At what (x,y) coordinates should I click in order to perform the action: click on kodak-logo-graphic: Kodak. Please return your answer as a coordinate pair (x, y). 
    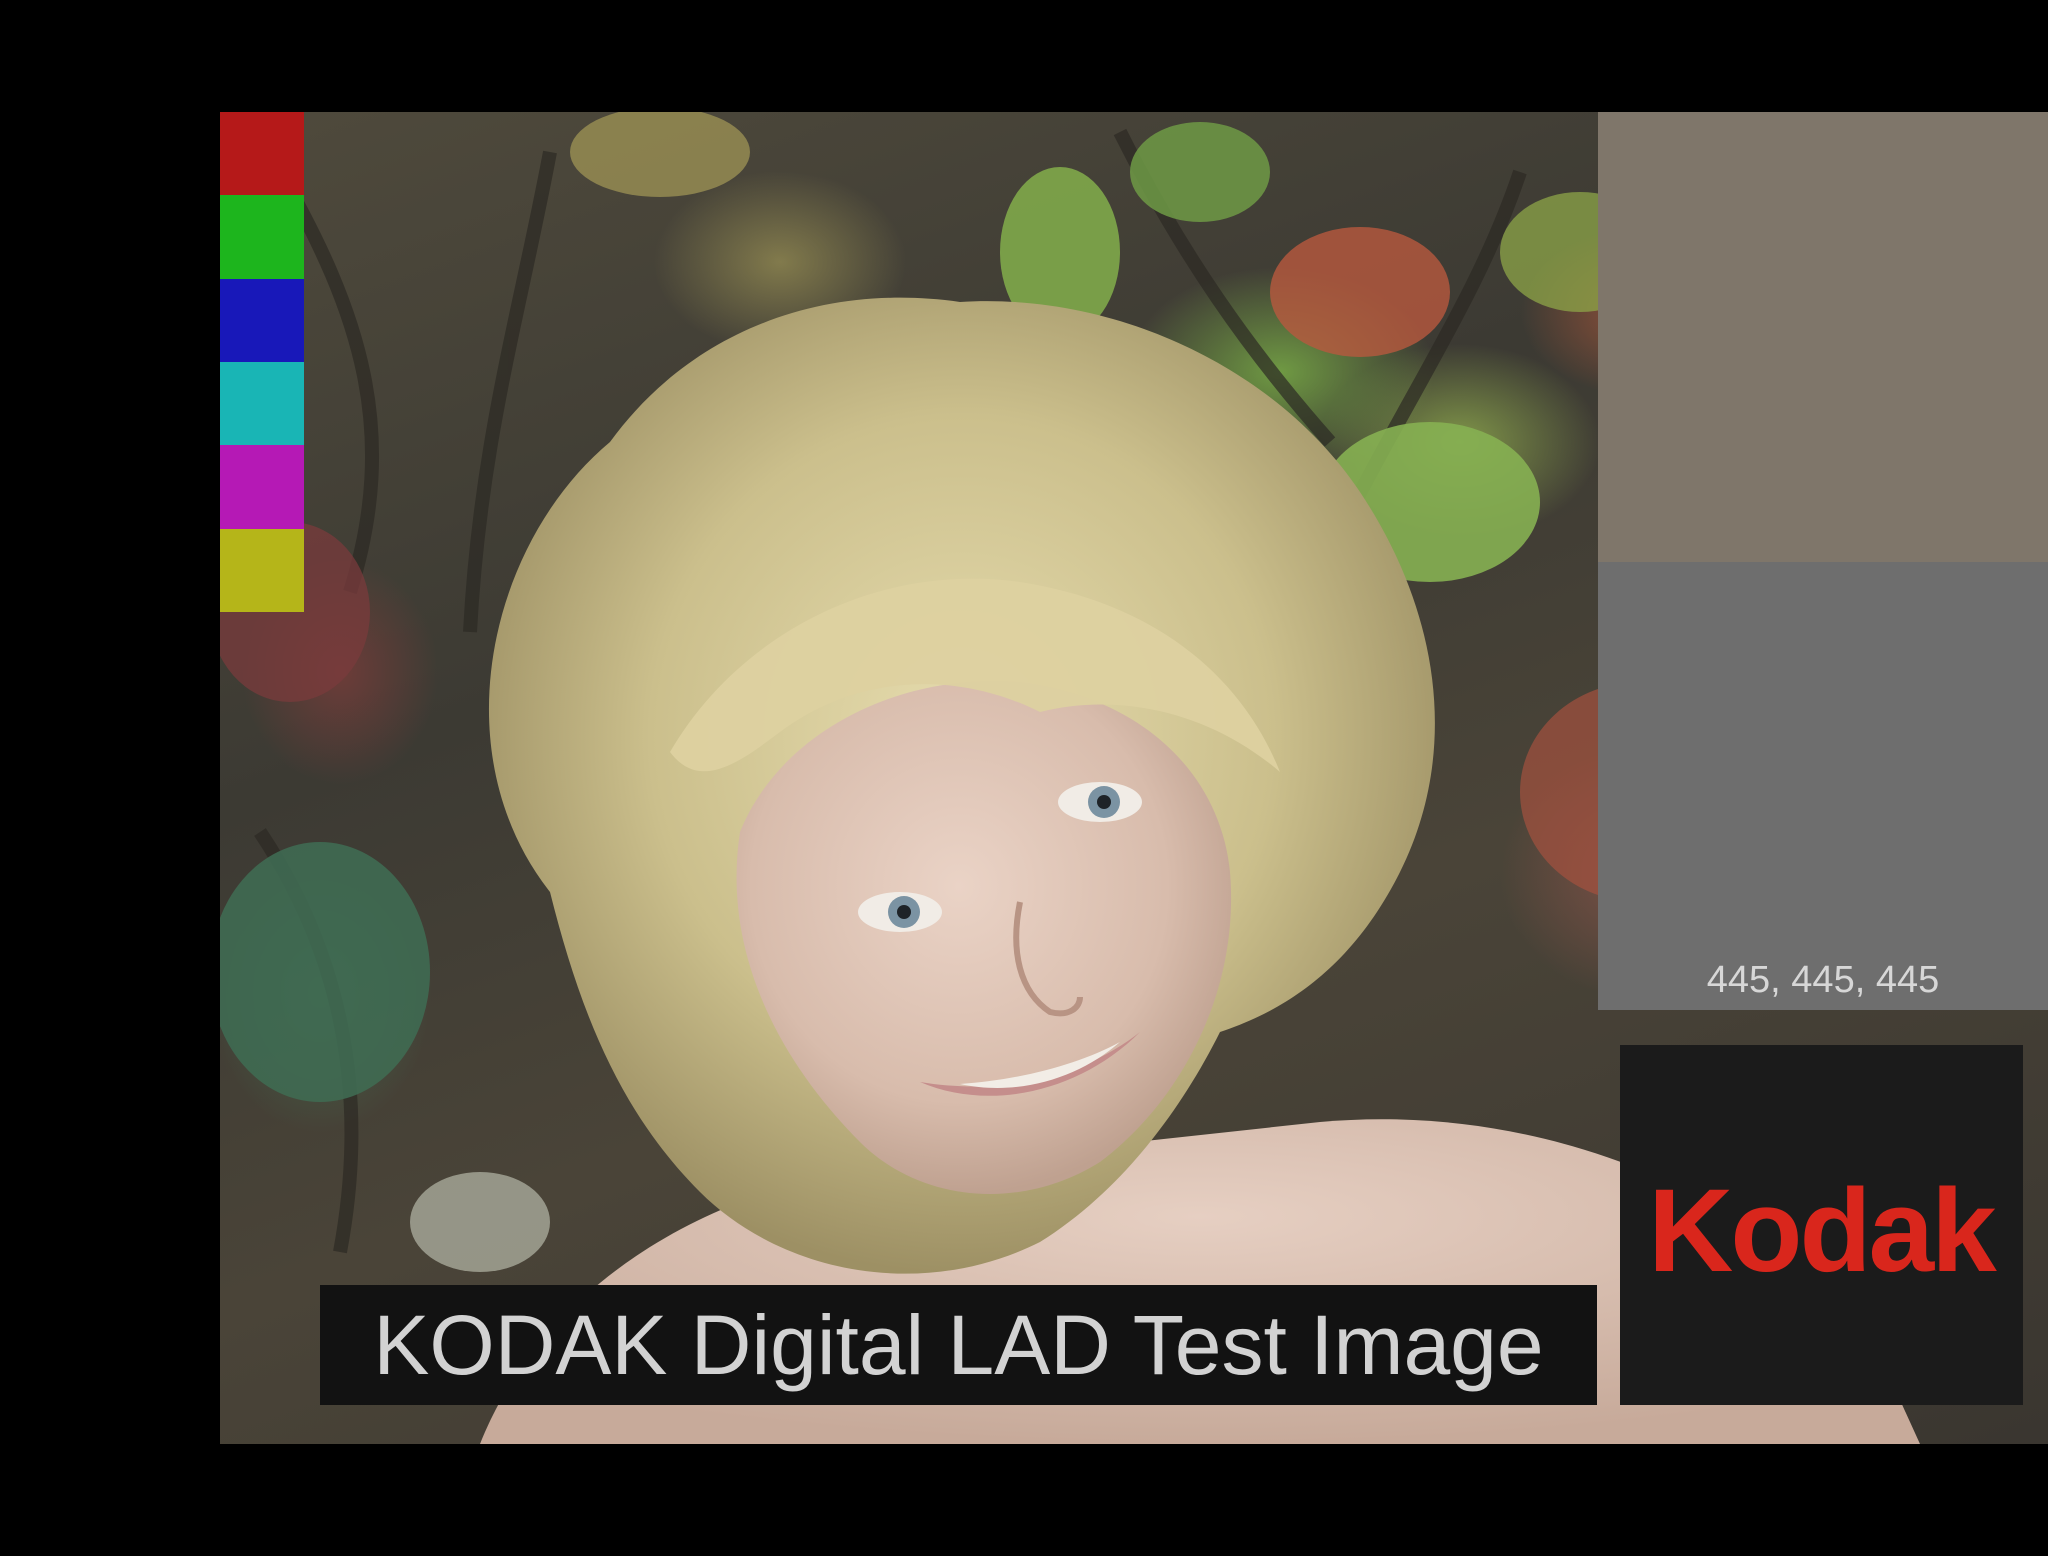
    Looking at the image, I should click on (1824, 1231).